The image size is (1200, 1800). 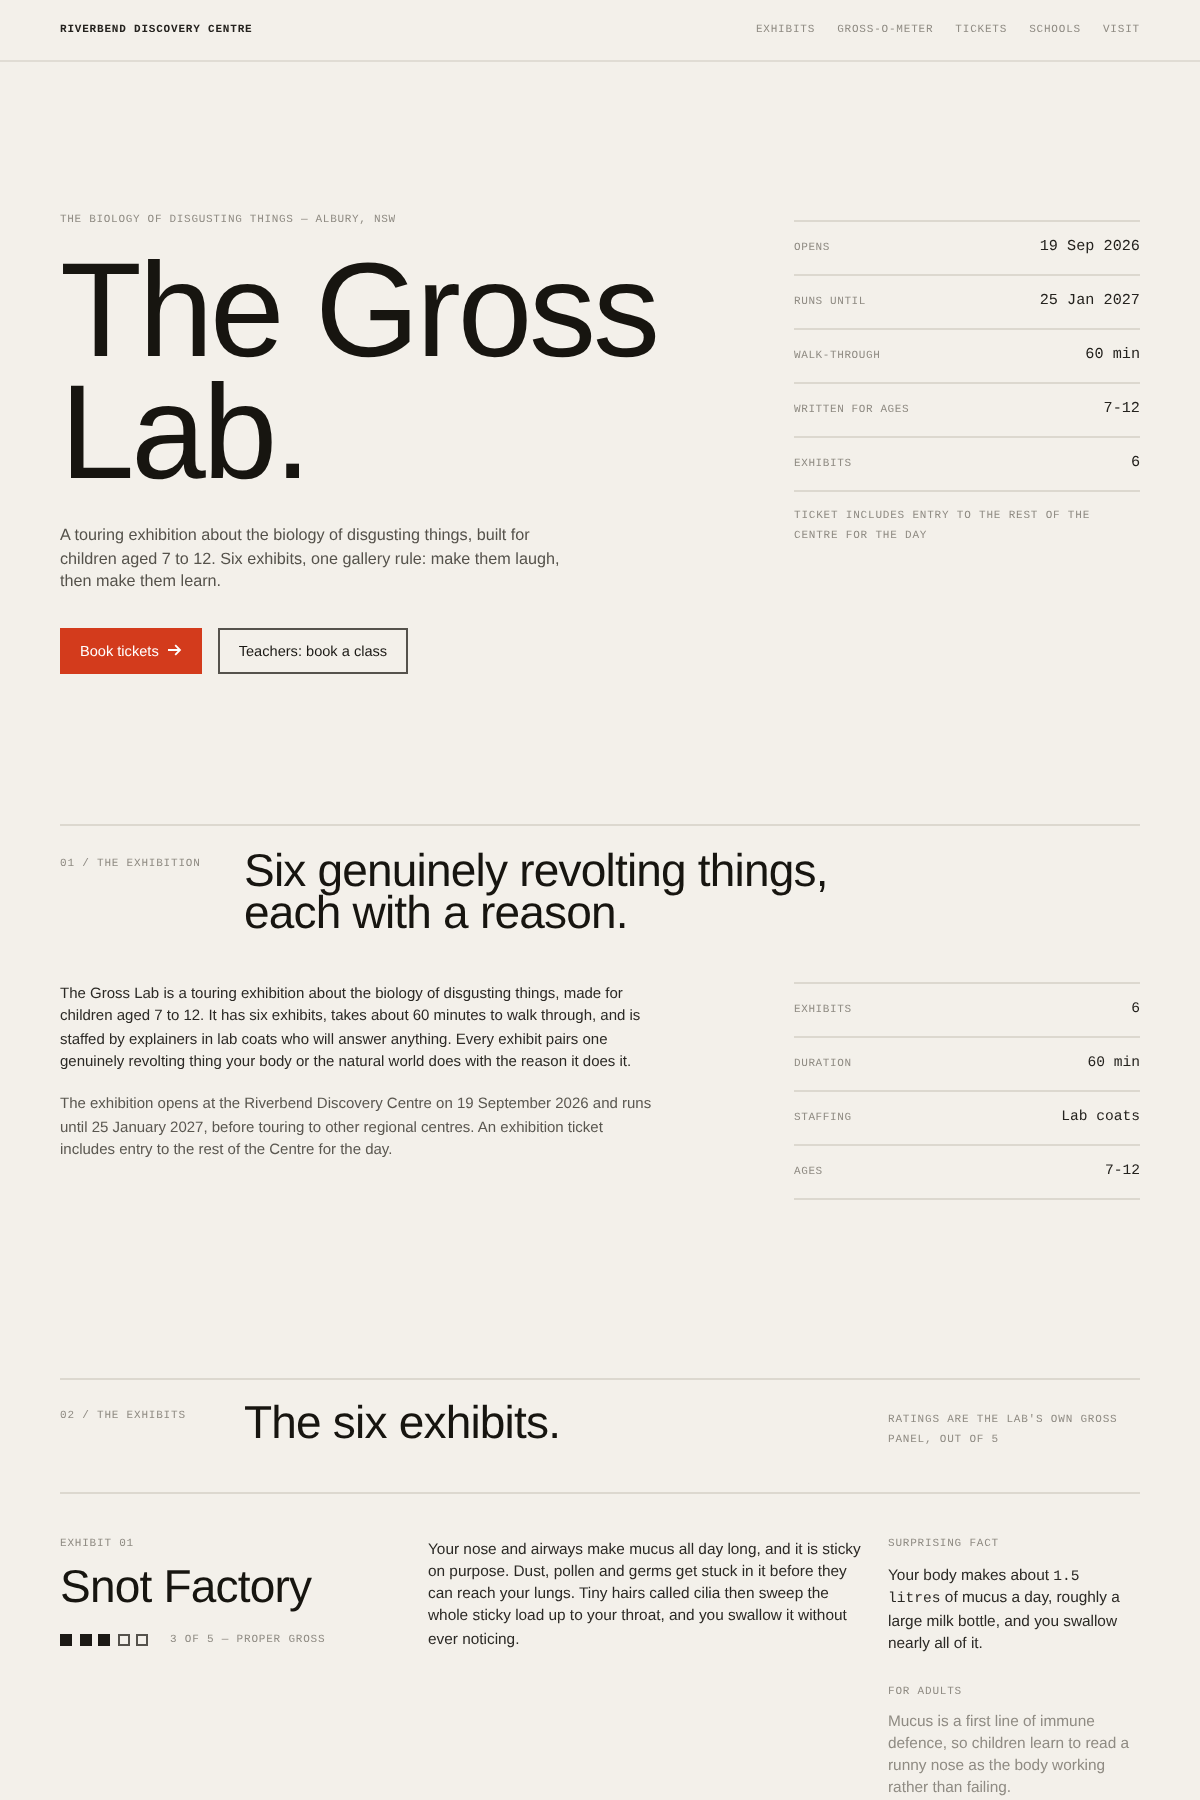 What do you see at coordinates (537, 891) in the screenshot?
I see `section-heading: Six genuinely revolting things, each with a reason.` at bounding box center [537, 891].